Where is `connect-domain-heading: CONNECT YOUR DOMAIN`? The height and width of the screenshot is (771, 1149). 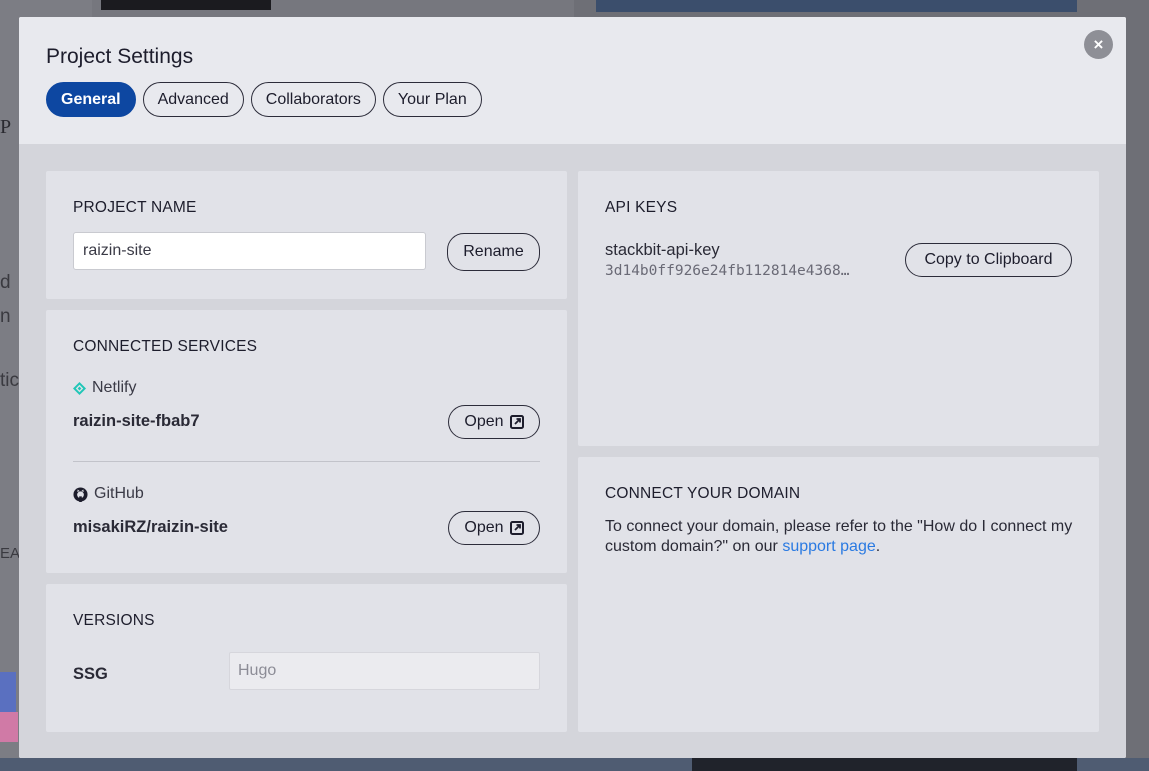 connect-domain-heading: CONNECT YOUR DOMAIN is located at coordinates (703, 493).